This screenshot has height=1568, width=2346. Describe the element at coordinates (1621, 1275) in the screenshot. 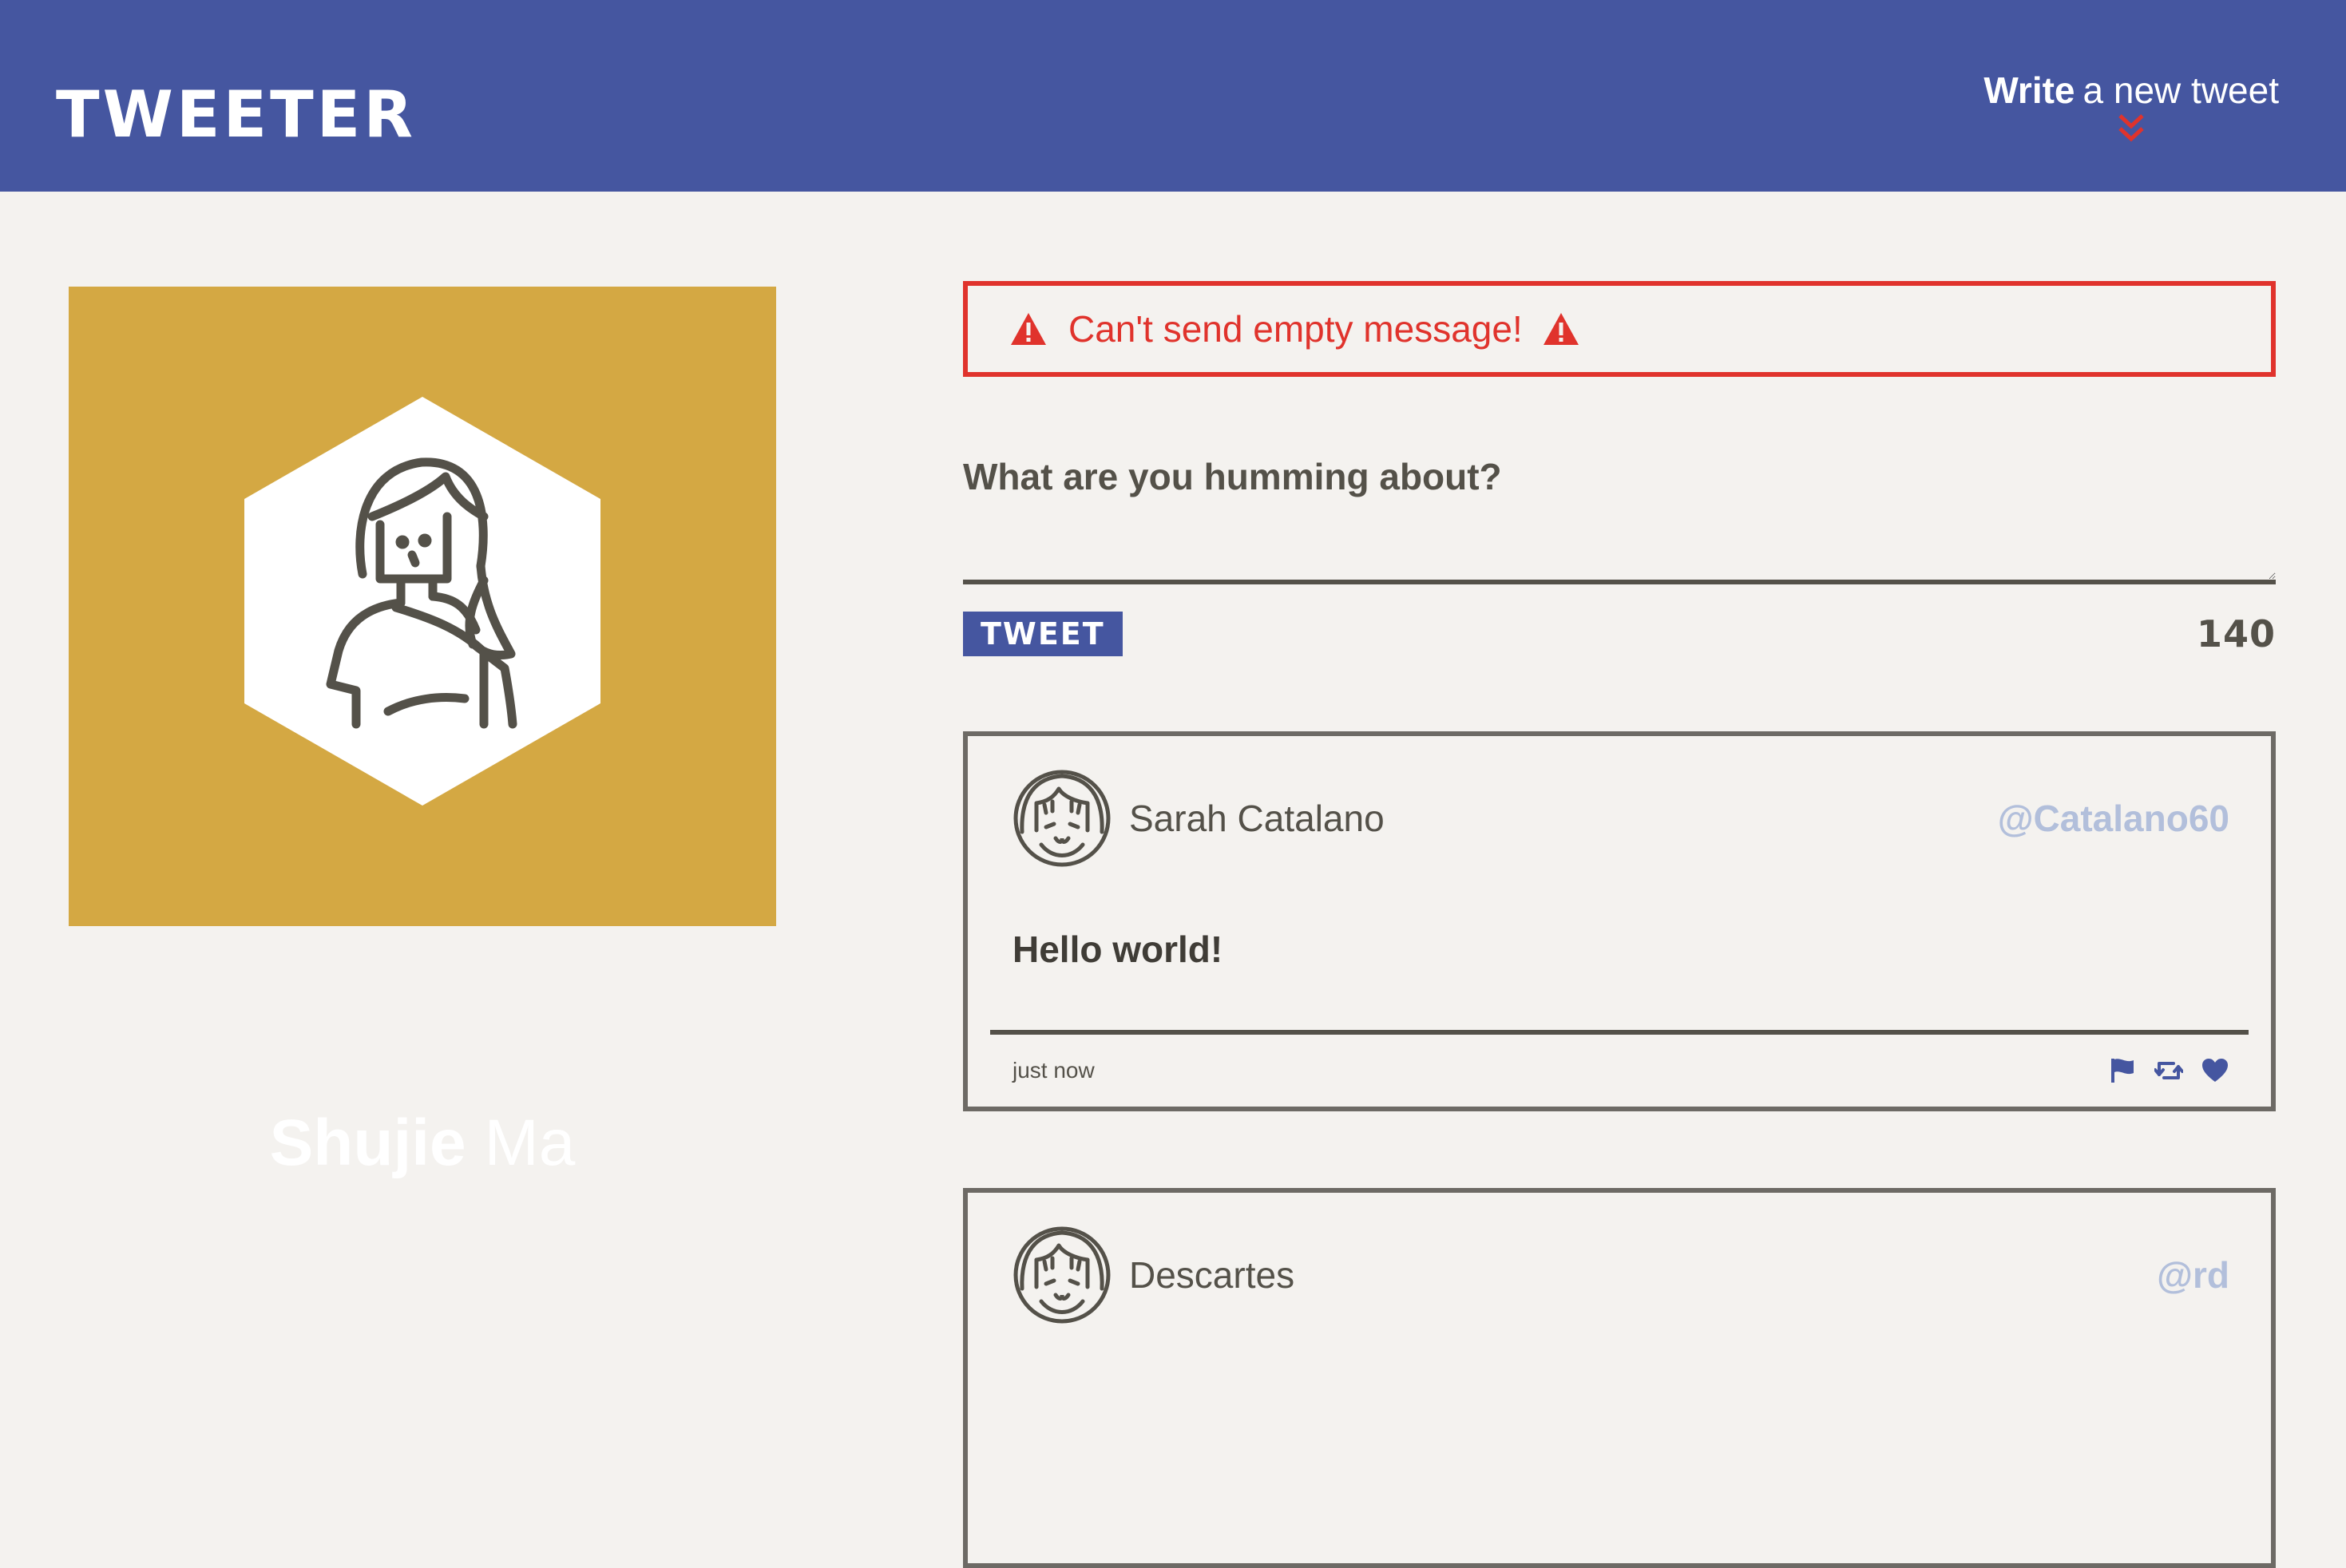

I see `tweet-header: Descartes @rd` at that location.